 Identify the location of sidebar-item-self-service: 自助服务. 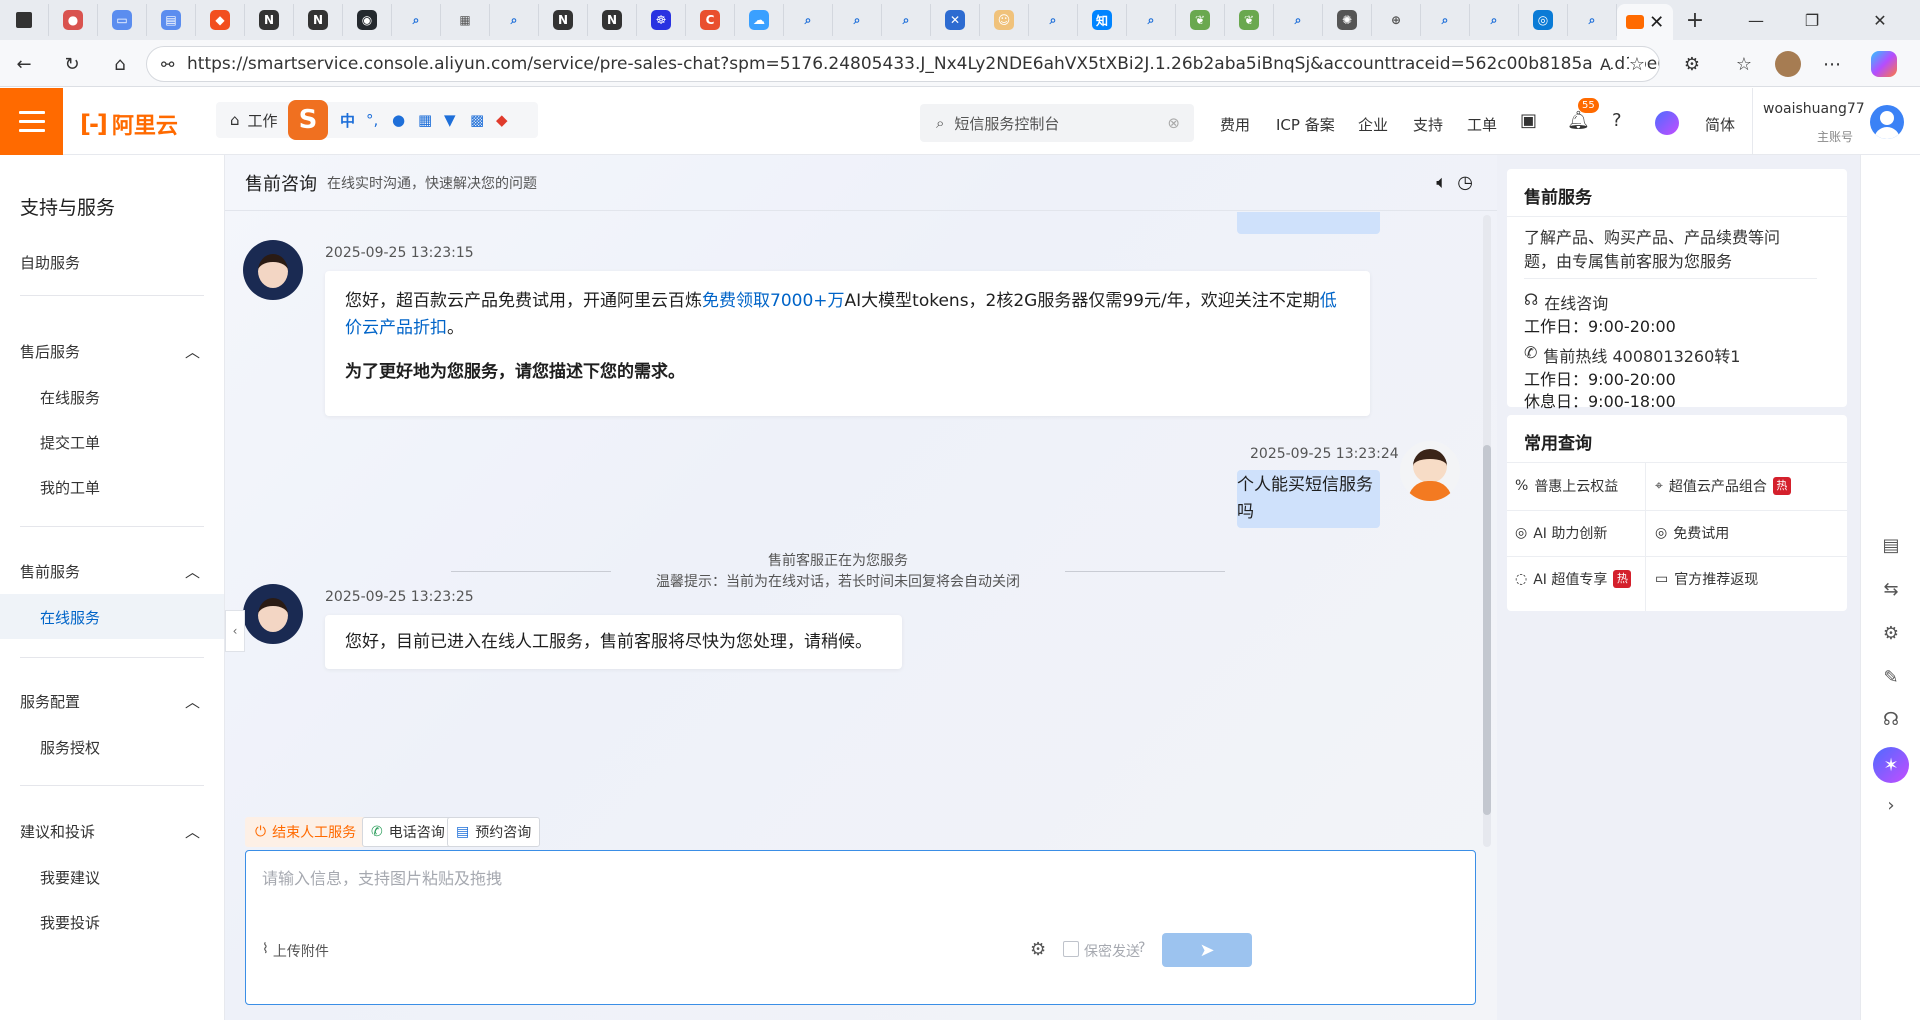
(50, 262).